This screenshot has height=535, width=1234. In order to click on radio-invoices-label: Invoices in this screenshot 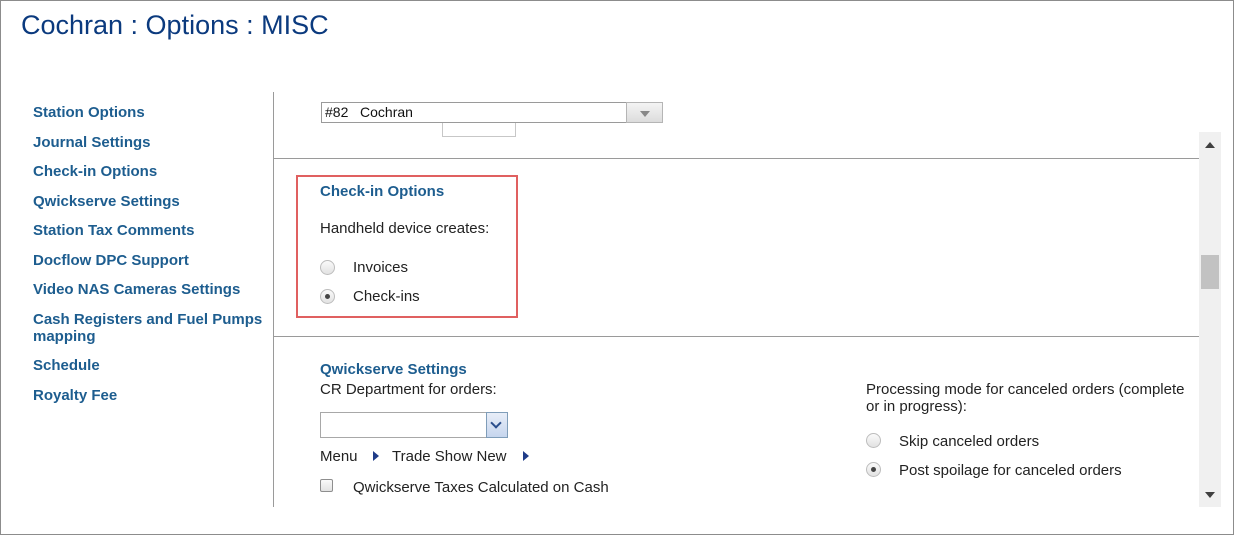, I will do `click(381, 267)`.